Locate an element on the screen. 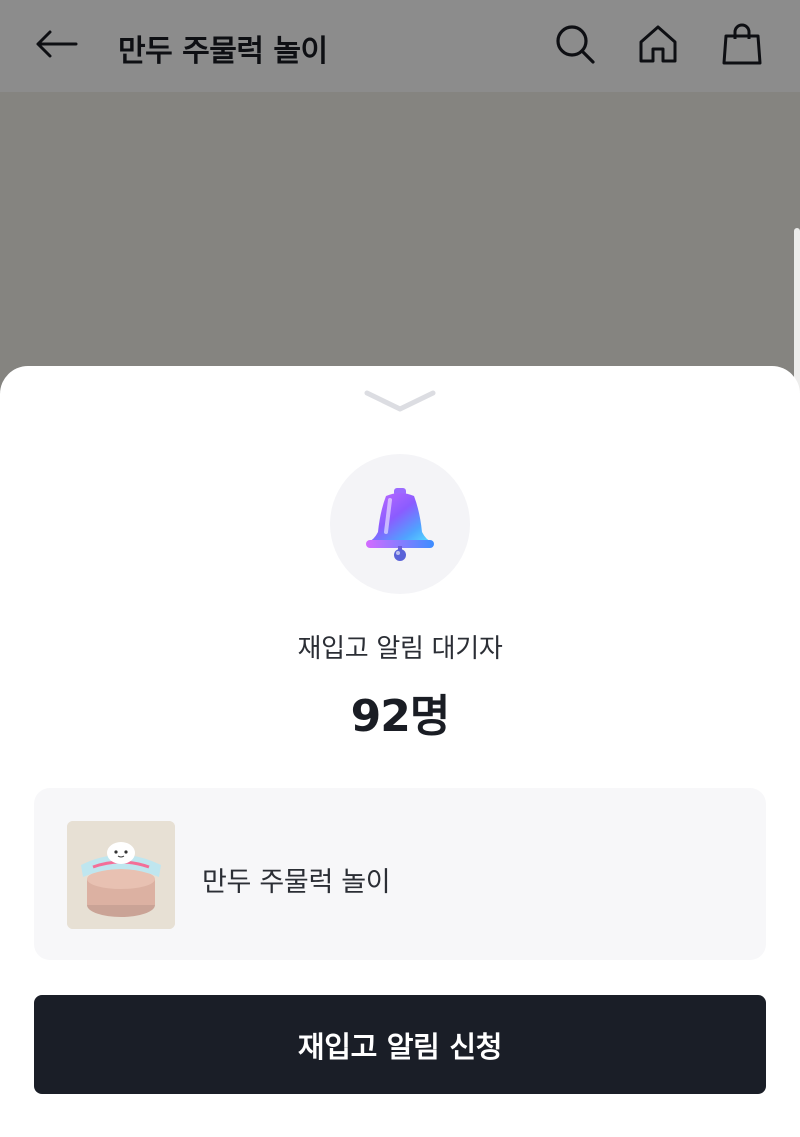 The width and height of the screenshot is (800, 1137). product-card: 만두 주물럭 놀이 is located at coordinates (400, 874).